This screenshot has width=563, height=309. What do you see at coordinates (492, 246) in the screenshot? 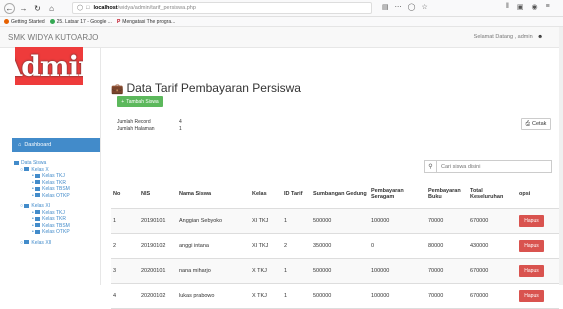
I see `cell-total: 430000` at bounding box center [492, 246].